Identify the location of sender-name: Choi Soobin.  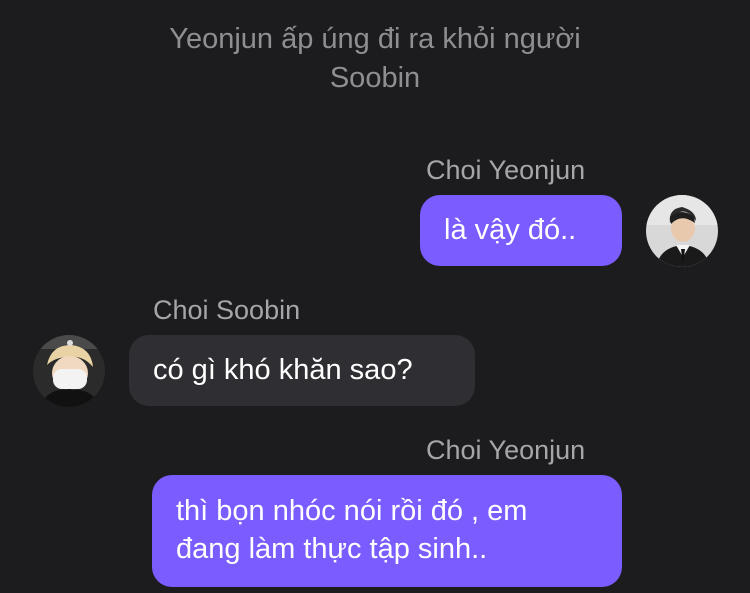
(227, 310).